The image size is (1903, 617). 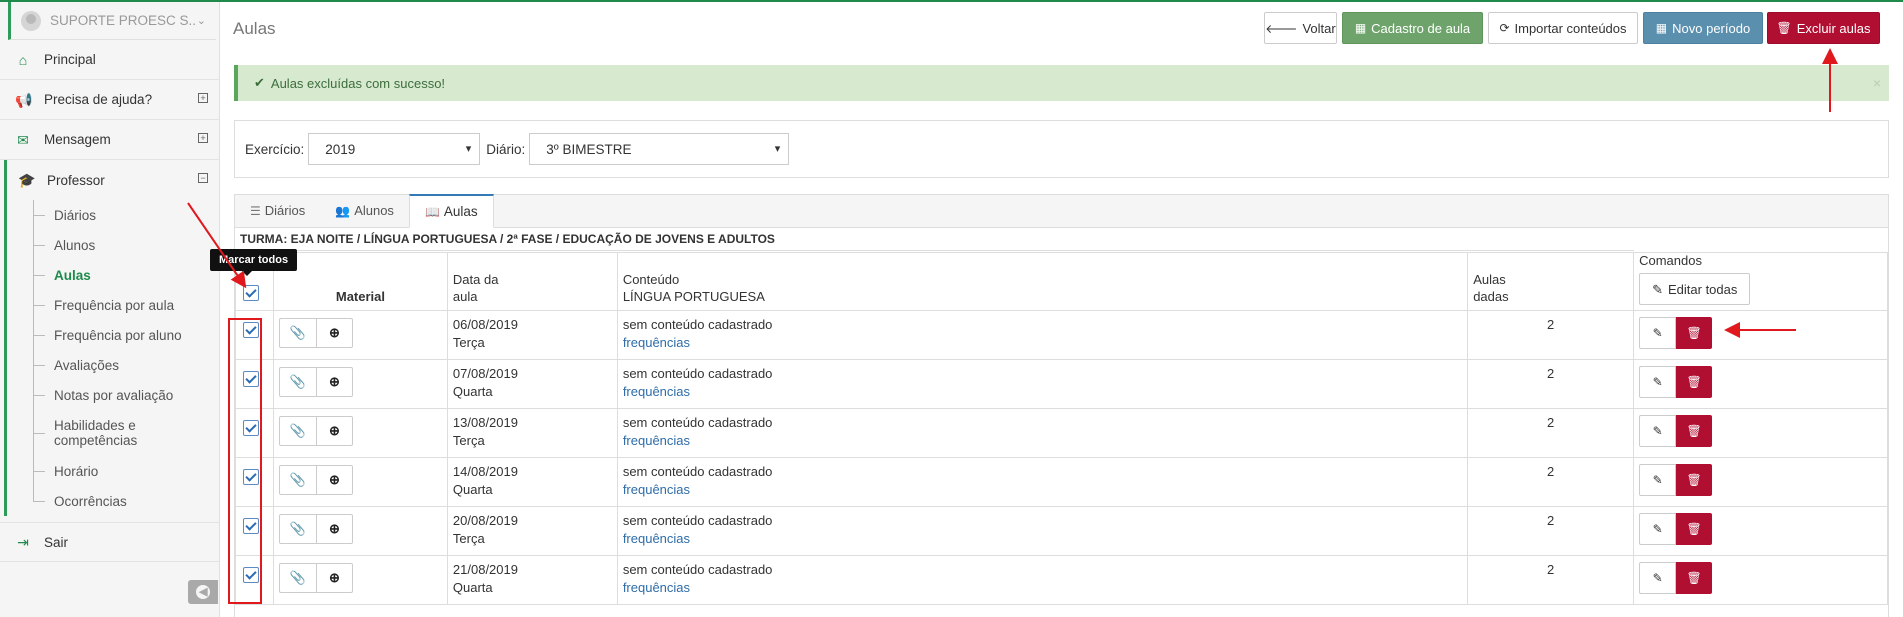 I want to click on diario-select: 3º BIMESTRE, so click(x=659, y=149).